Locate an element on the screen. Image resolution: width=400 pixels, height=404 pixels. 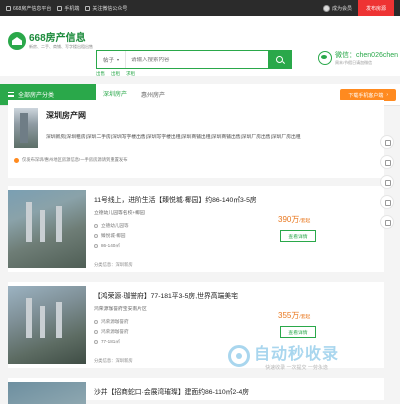
intro-notice: 仅发布深圳/惠州地区房源信息!一手房房源请到重置发布 is located at coordinates (71, 160).